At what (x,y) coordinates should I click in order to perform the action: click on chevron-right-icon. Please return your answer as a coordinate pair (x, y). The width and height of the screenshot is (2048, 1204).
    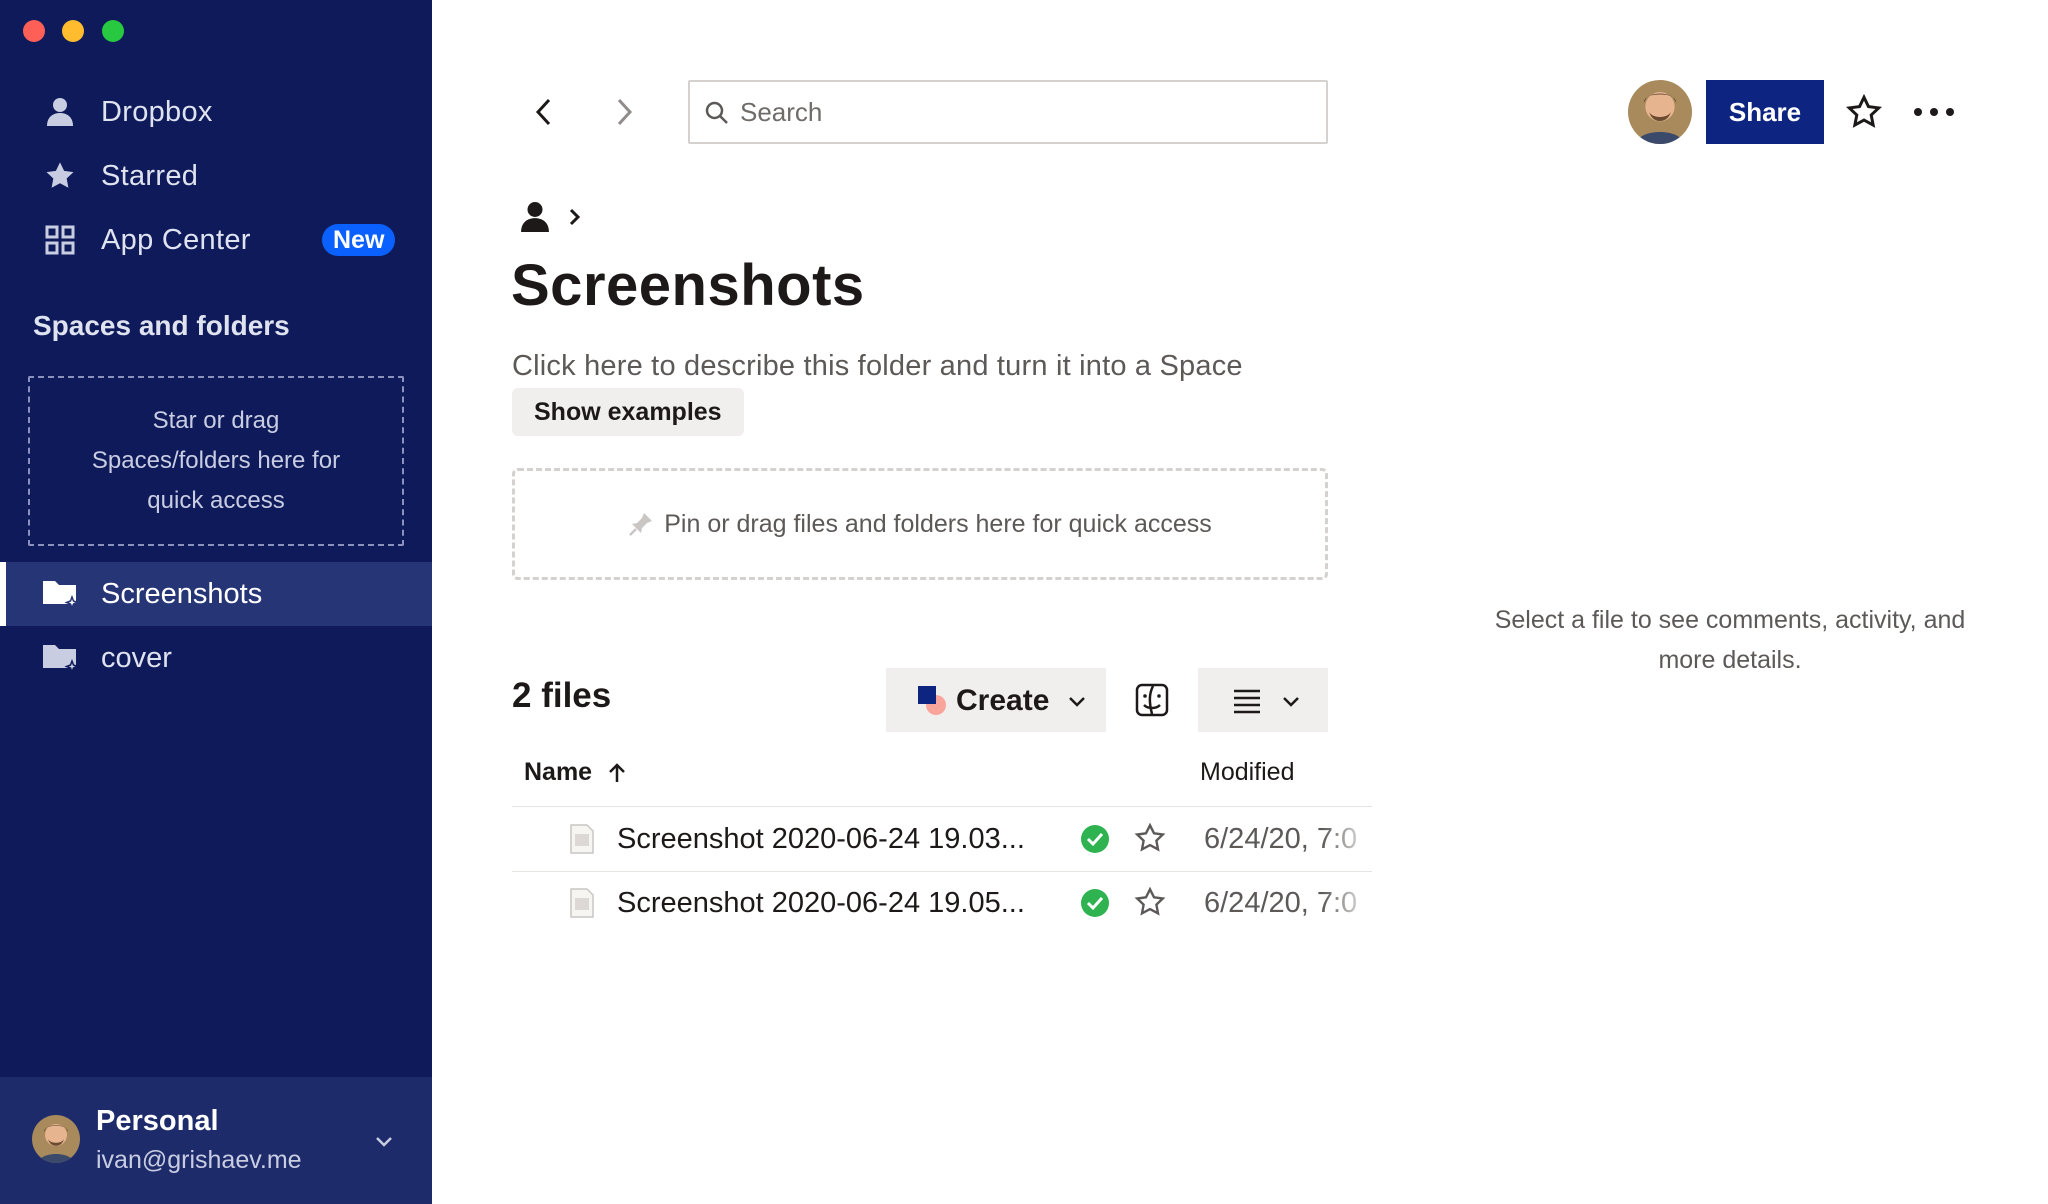
    Looking at the image, I should click on (625, 112).